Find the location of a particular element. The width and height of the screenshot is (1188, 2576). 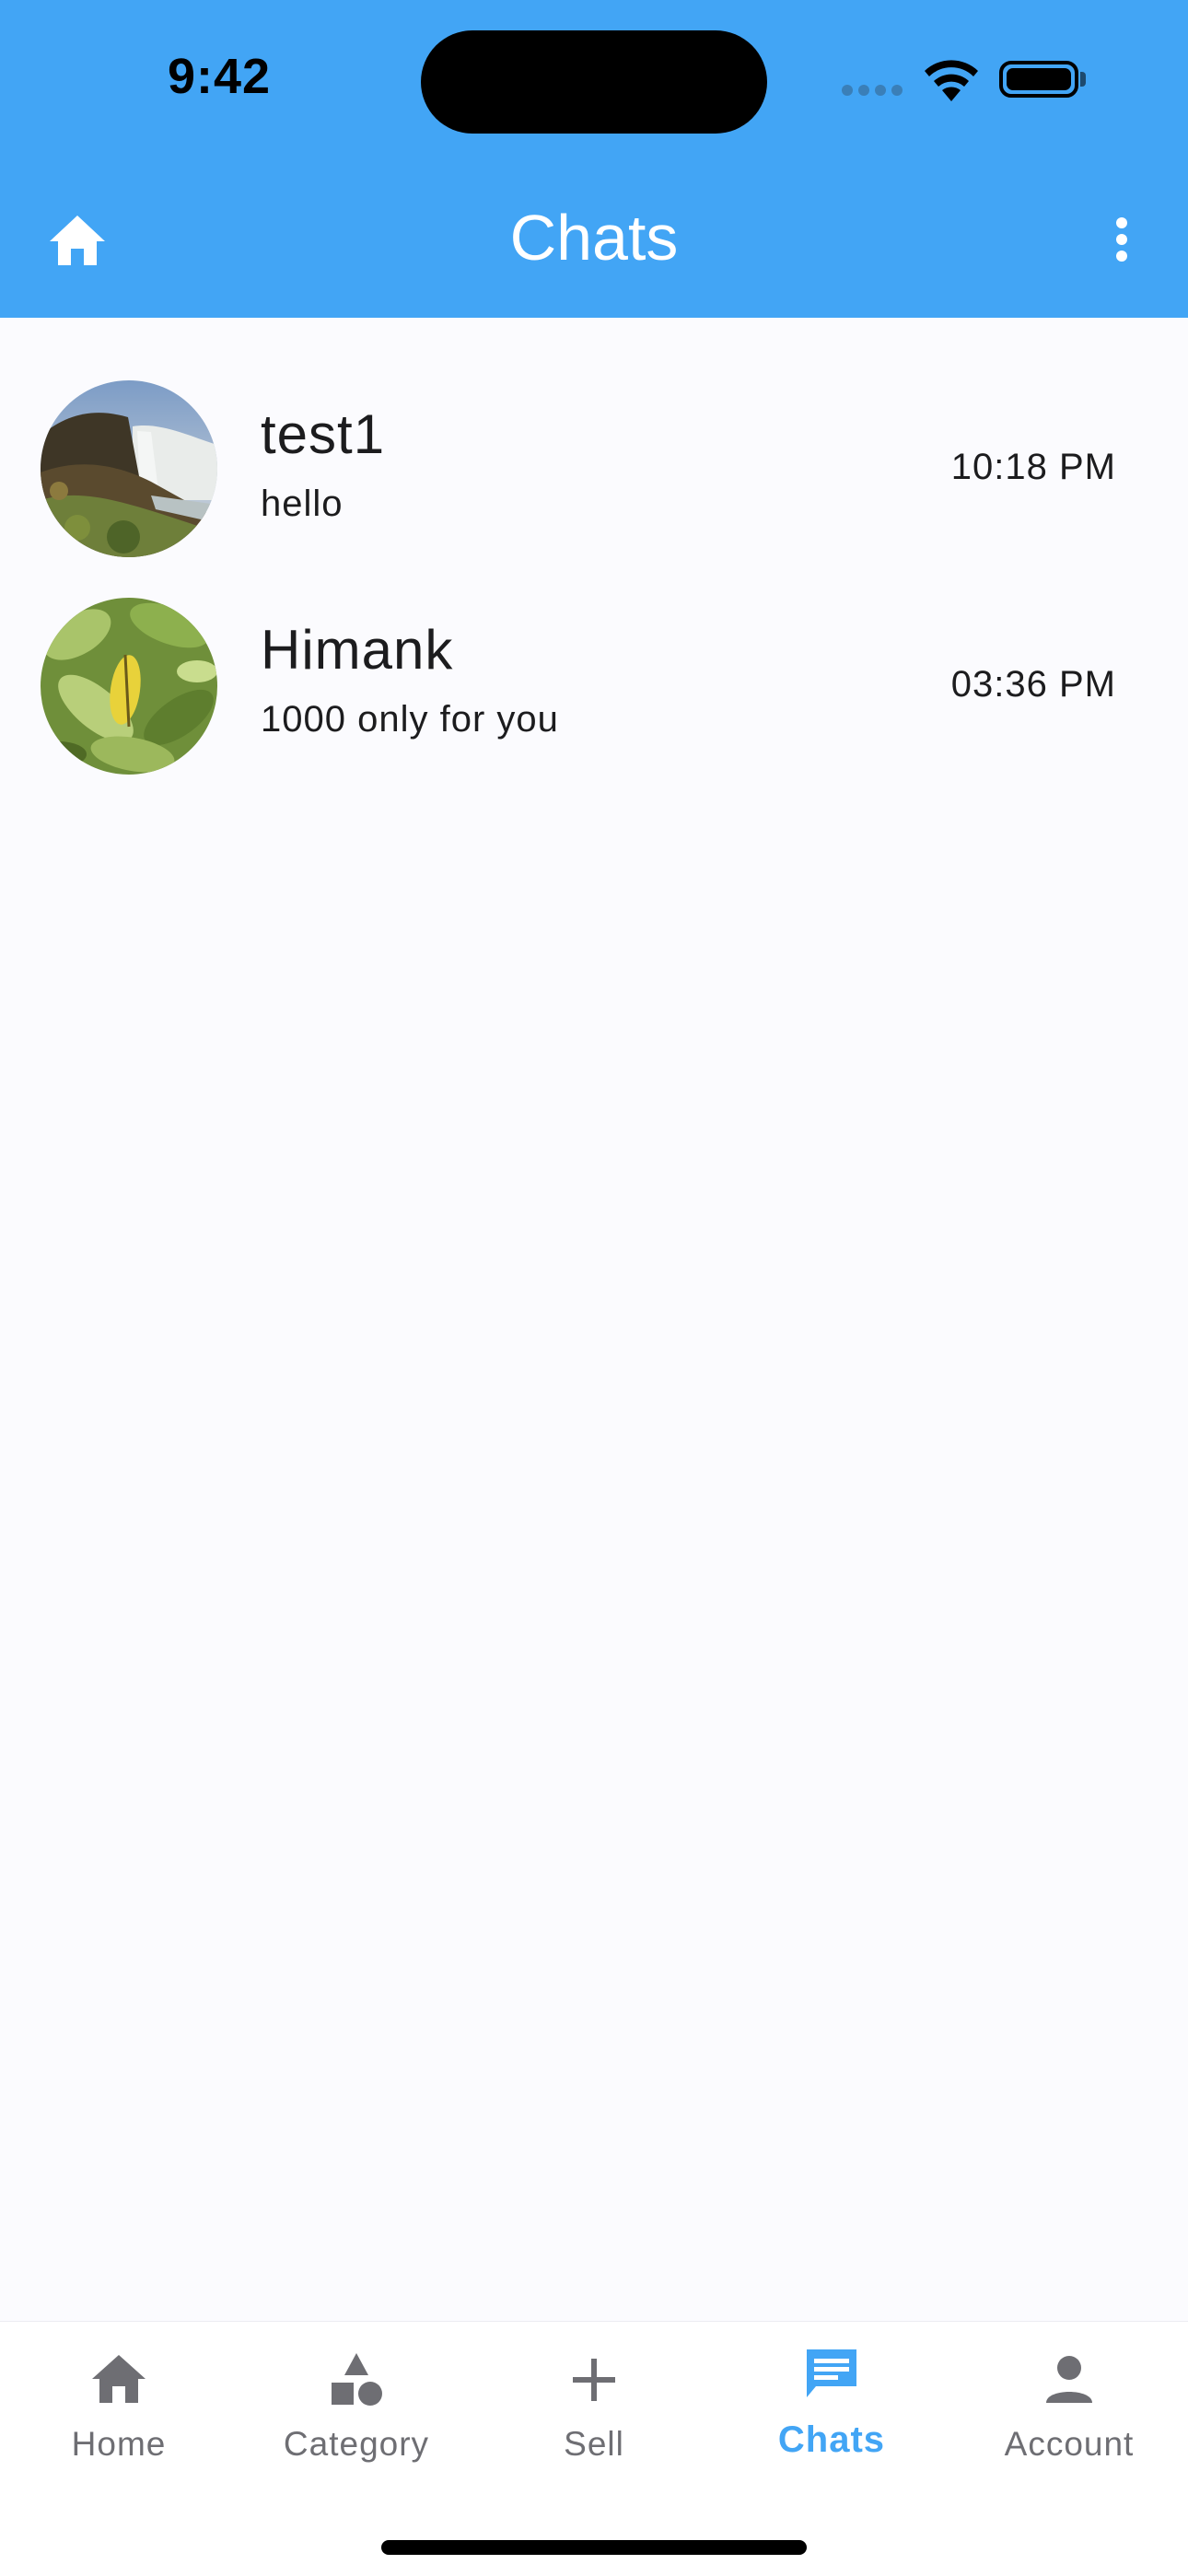

nav-item-home: Home is located at coordinates (119, 2405).